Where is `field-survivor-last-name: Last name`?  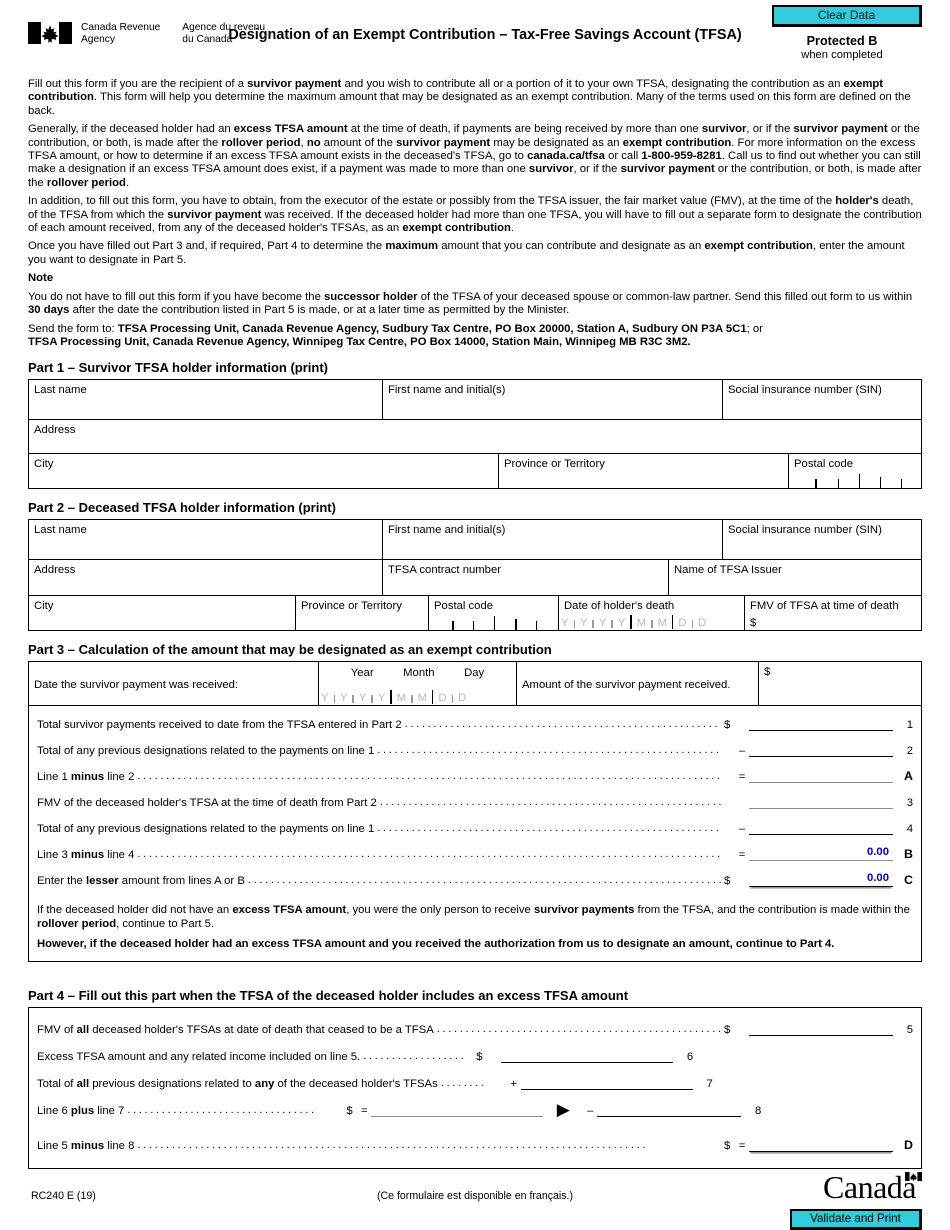
field-survivor-last-name: Last name is located at coordinates (206, 400).